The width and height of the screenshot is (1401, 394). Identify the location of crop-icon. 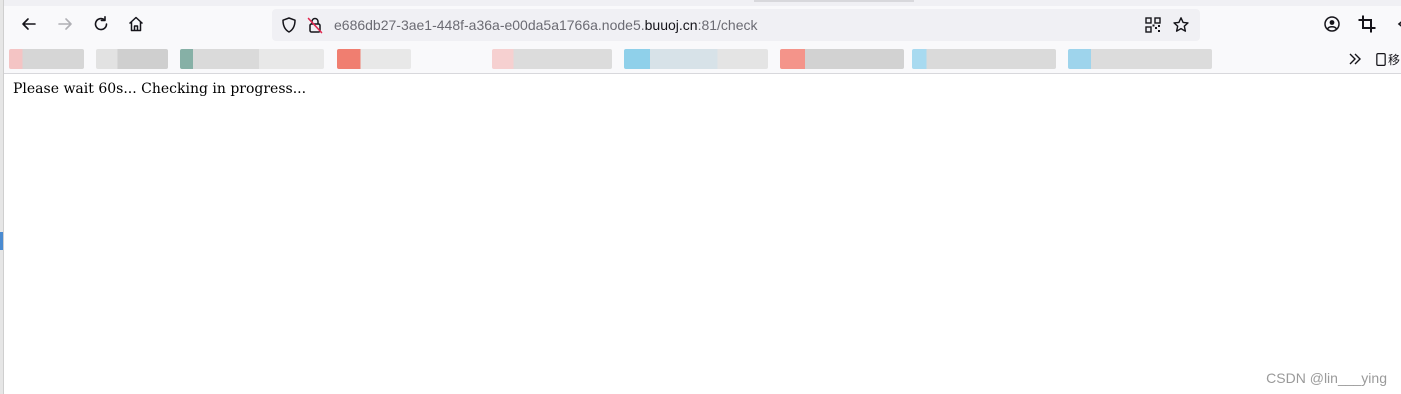
(1367, 24).